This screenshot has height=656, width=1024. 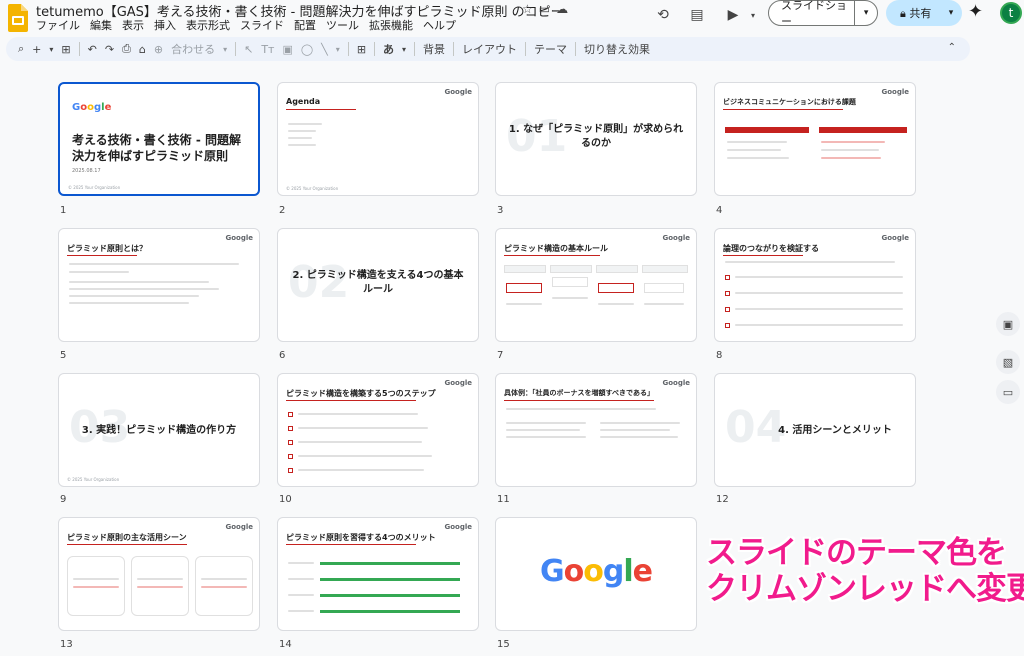 What do you see at coordinates (1008, 392) in the screenshot?
I see `folder-icon: ▭` at bounding box center [1008, 392].